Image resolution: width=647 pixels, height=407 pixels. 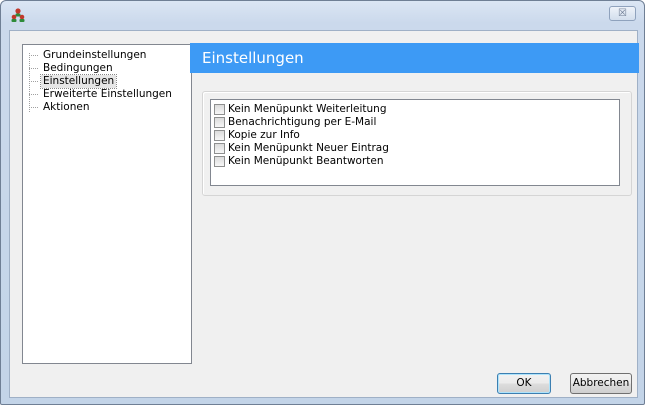 I want to click on tree-item-label: Bedingungen, so click(x=78, y=68).